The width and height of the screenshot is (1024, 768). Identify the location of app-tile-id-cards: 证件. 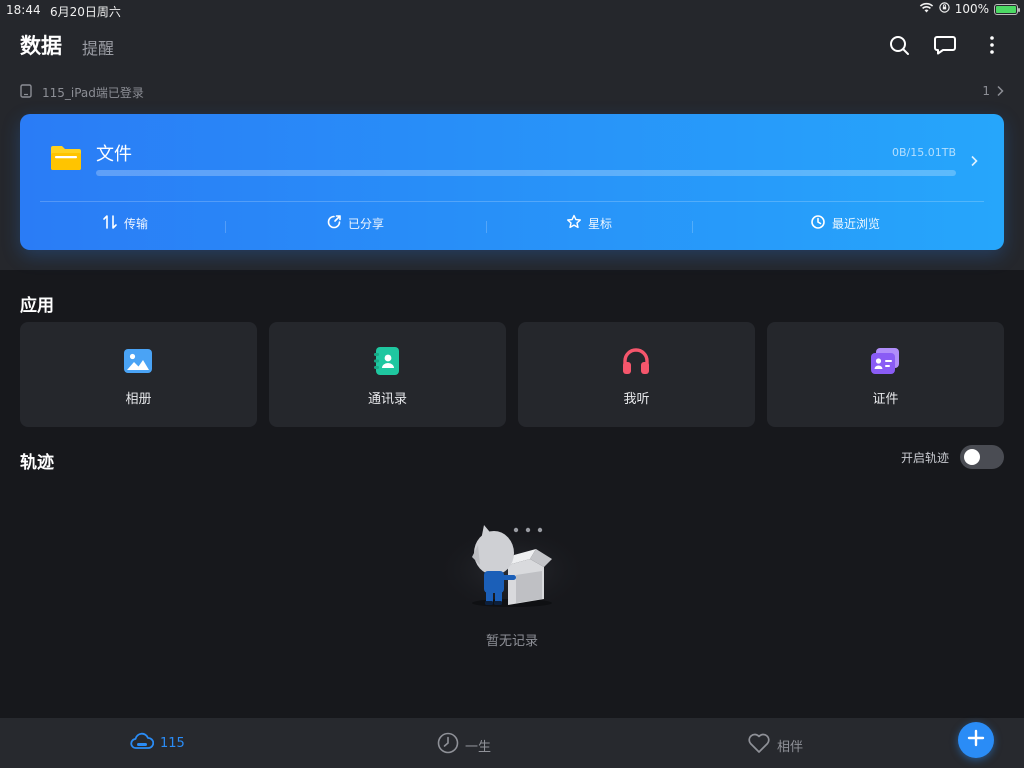
(885, 374).